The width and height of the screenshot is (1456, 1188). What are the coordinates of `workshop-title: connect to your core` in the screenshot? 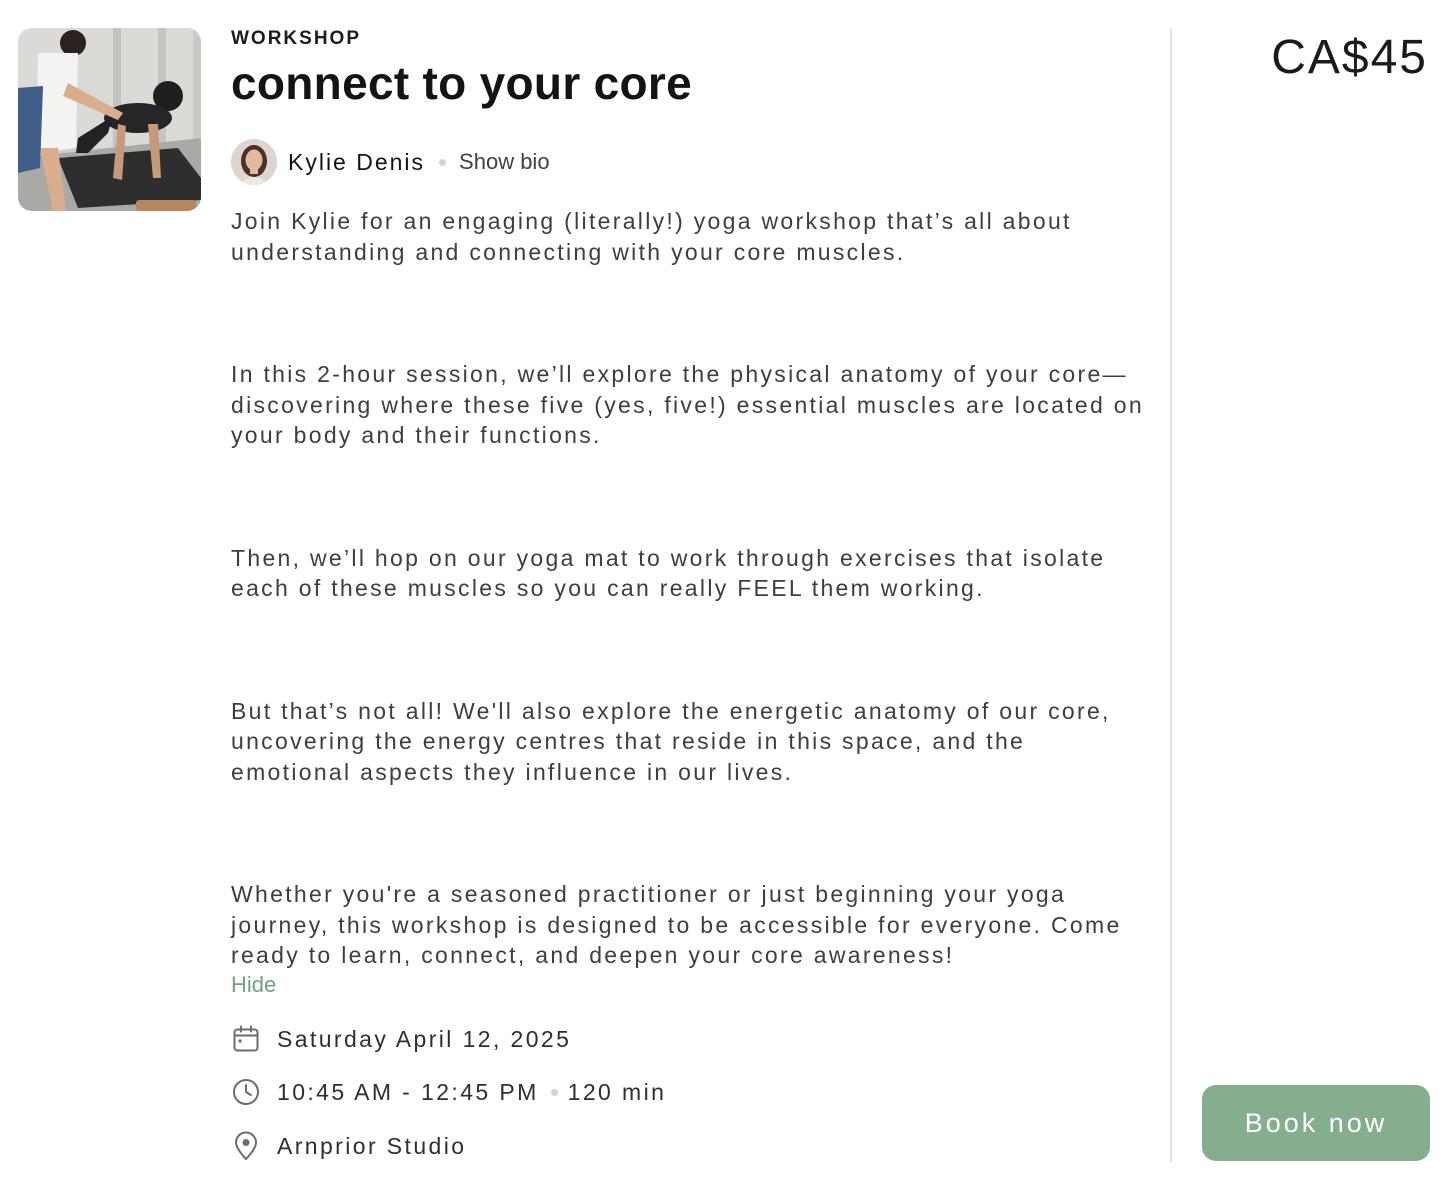 It's located at (461, 83).